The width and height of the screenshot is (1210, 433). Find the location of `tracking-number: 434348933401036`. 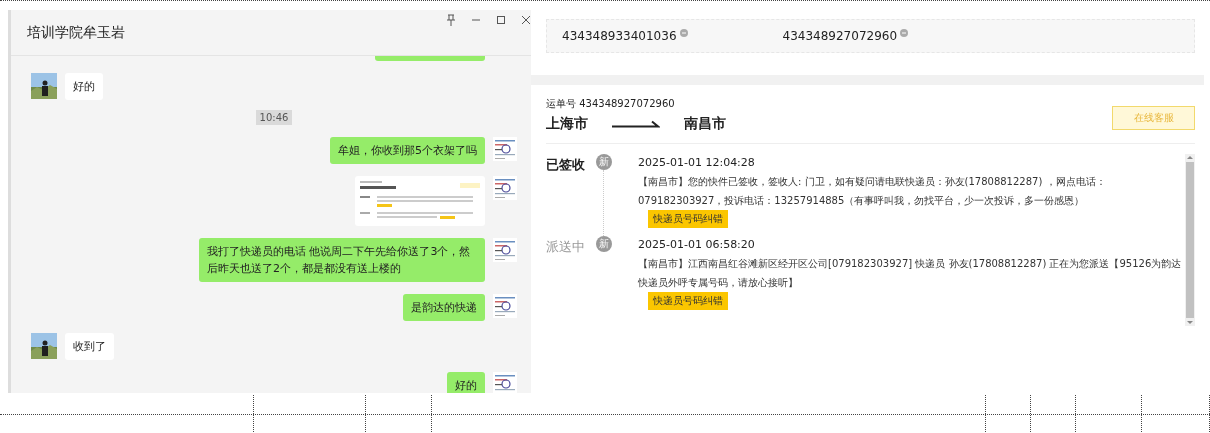

tracking-number: 434348933401036 is located at coordinates (619, 36).